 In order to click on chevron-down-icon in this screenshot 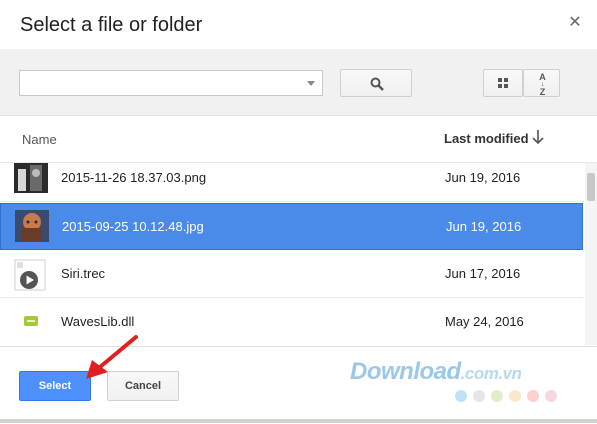, I will do `click(311, 83)`.